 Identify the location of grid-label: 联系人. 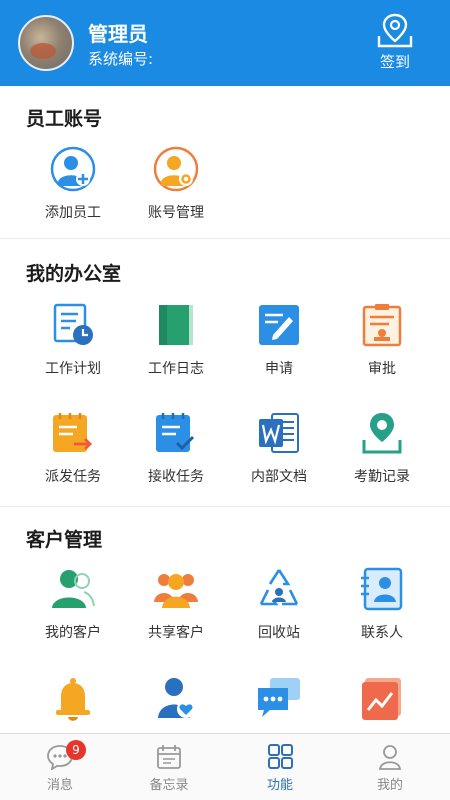
(382, 633).